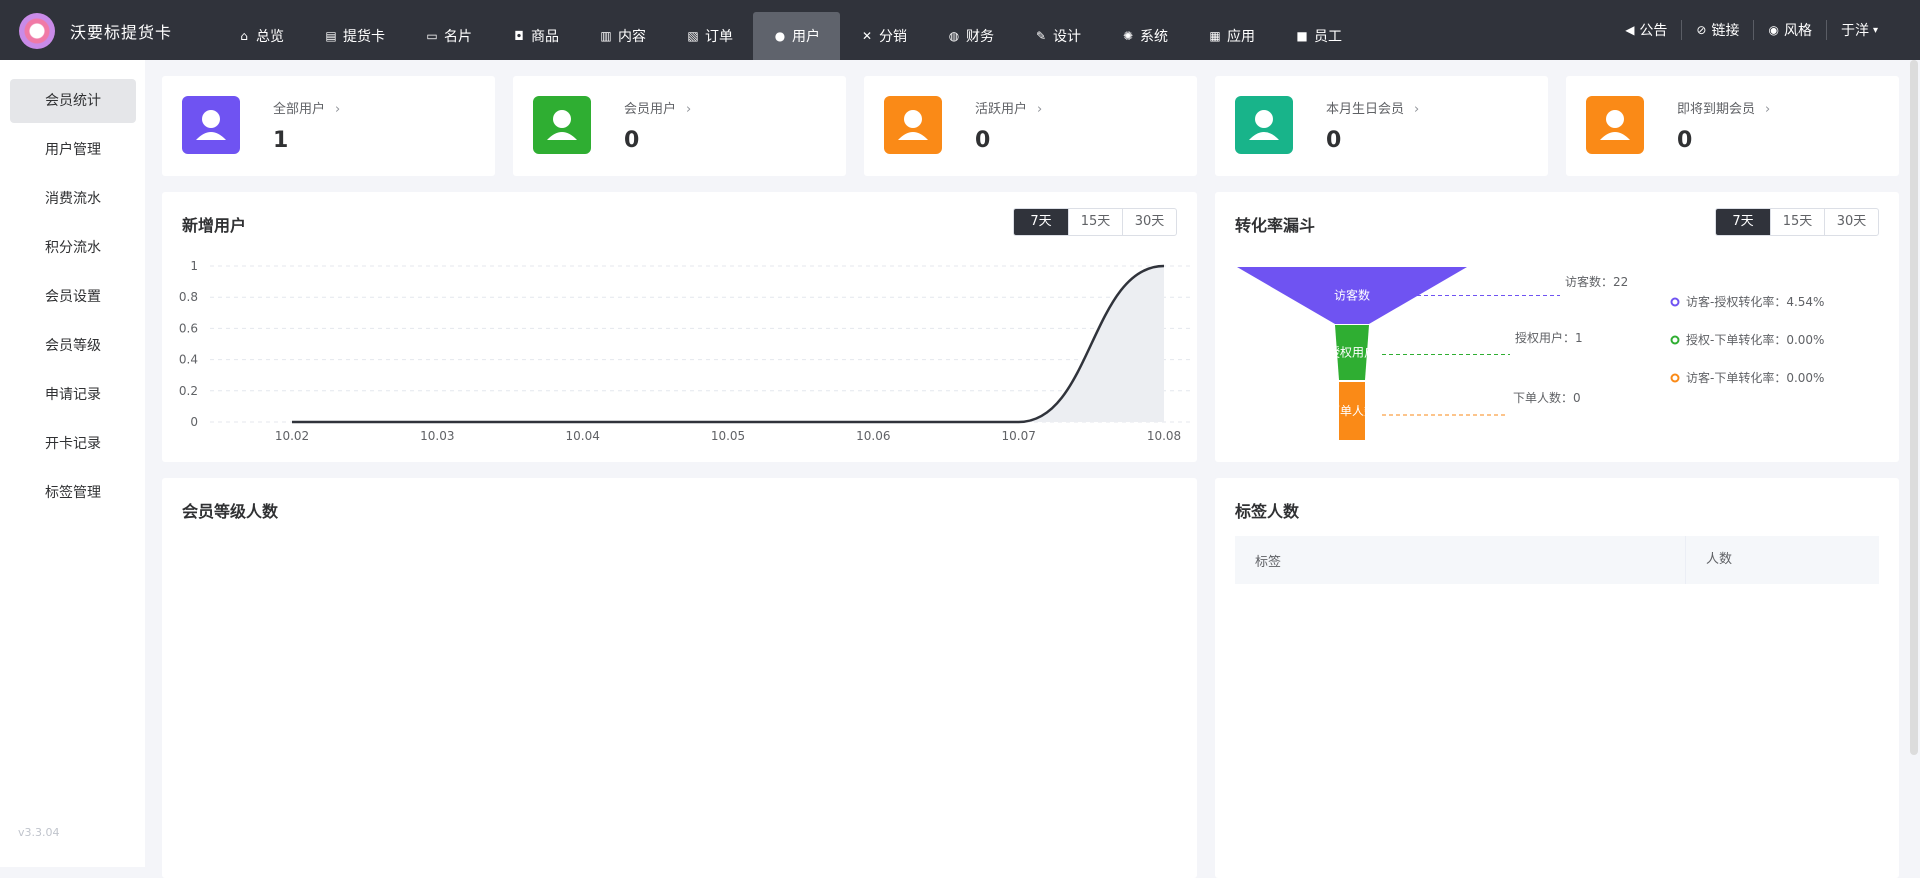  I want to click on nav-label: 应用, so click(1241, 37).